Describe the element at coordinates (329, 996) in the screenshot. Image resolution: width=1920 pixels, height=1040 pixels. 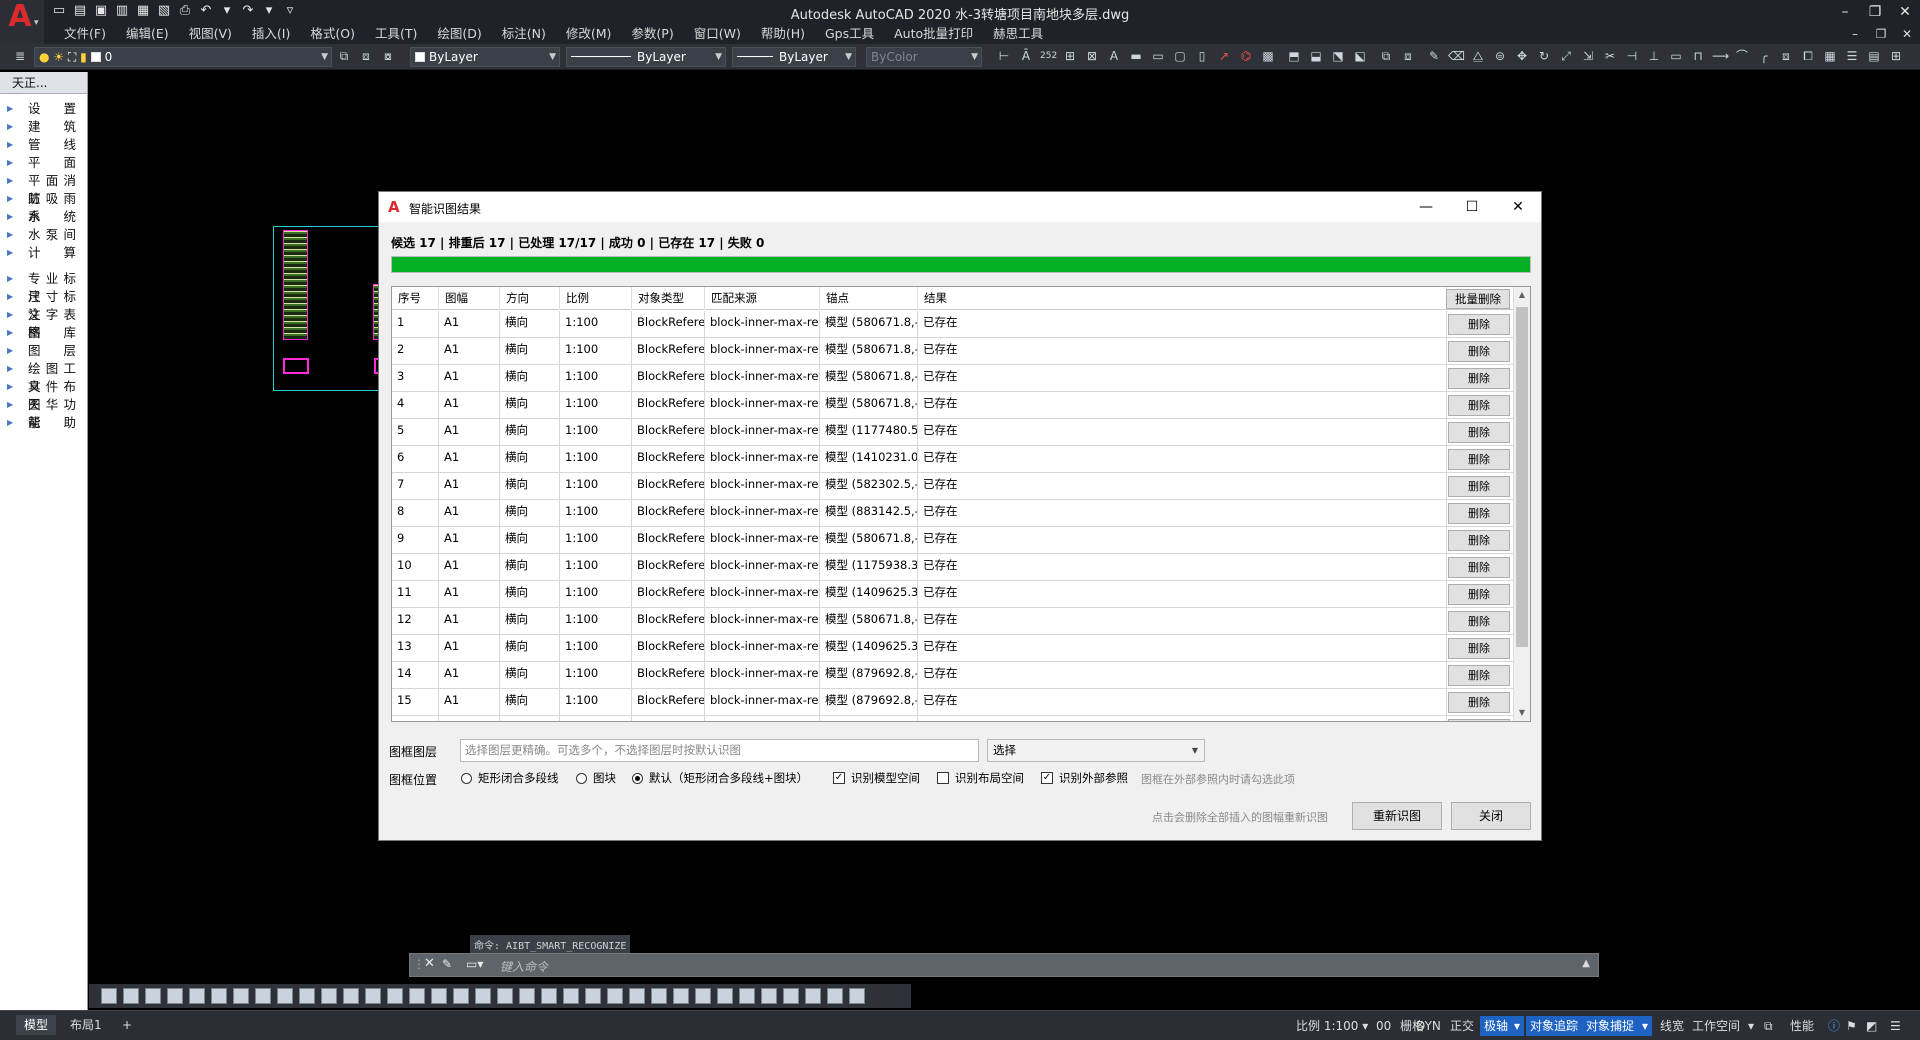
I see `symbol-icon` at that location.